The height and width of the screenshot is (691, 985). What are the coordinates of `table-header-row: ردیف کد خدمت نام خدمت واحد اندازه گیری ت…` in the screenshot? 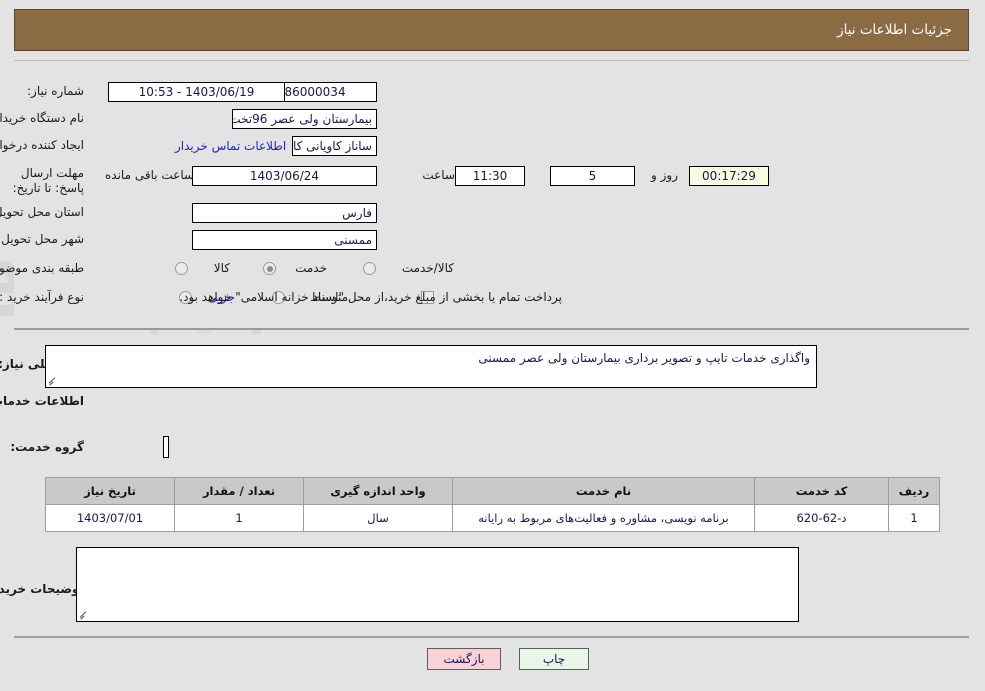 It's located at (492, 491).